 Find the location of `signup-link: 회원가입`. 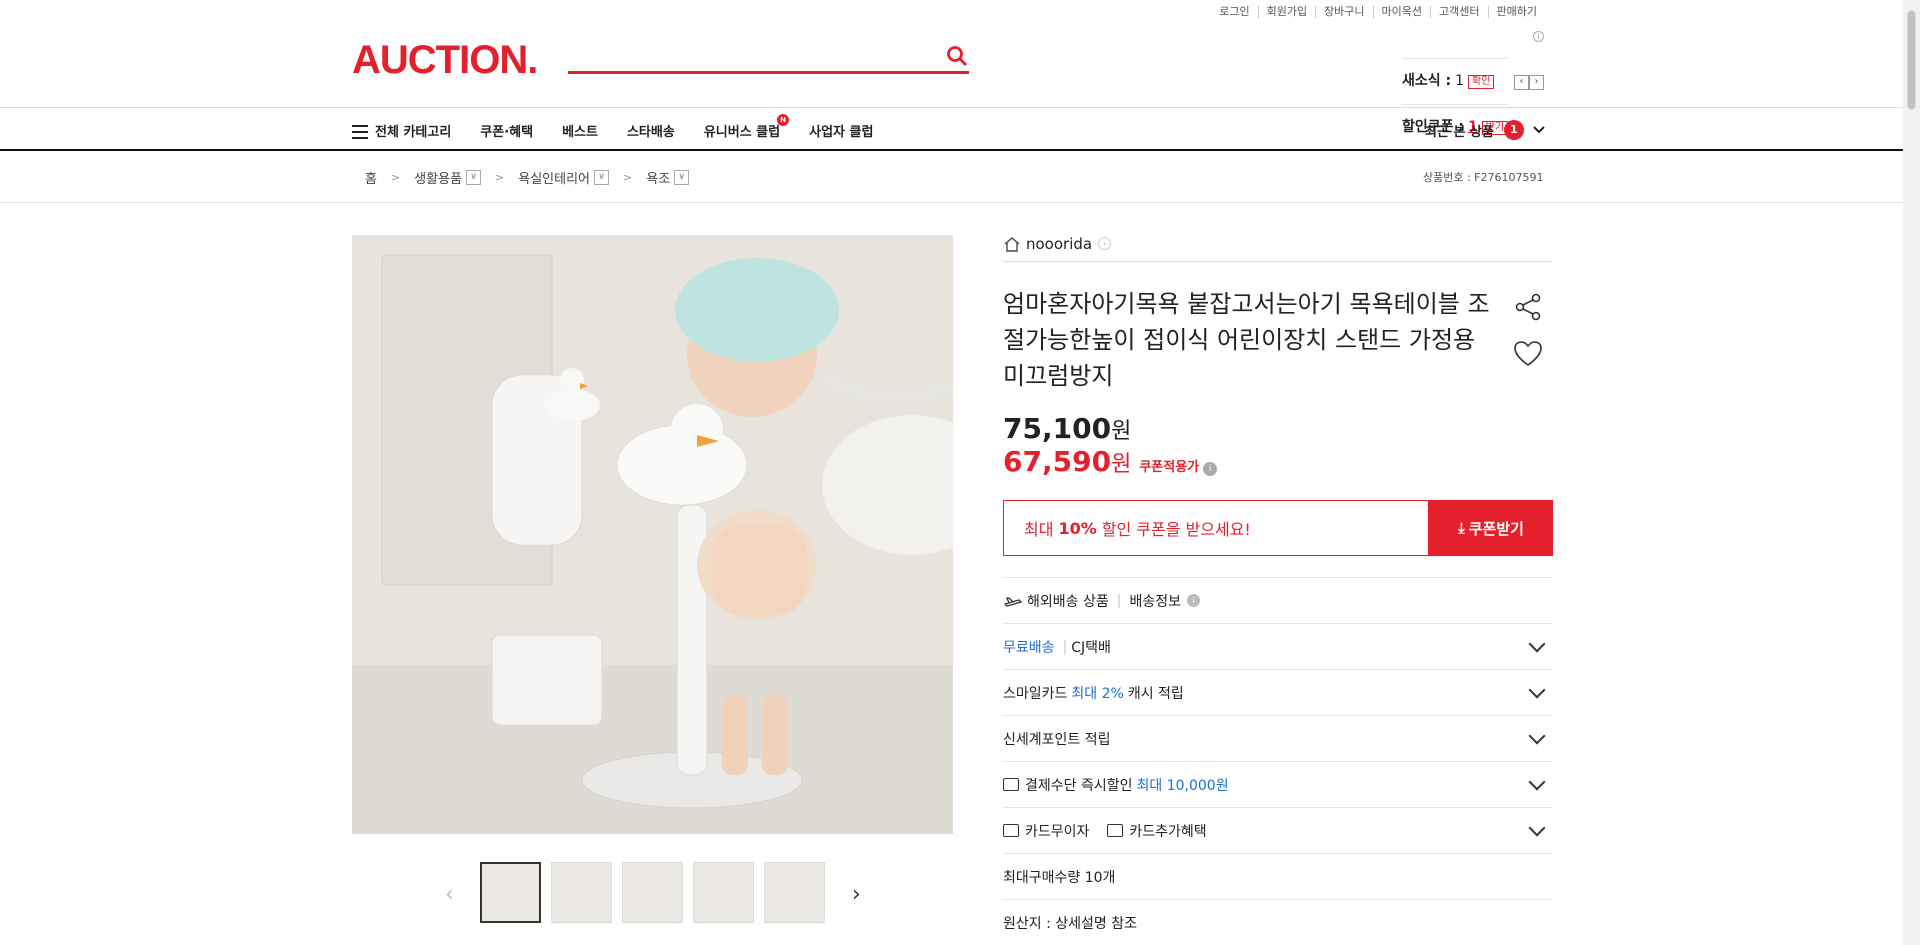

signup-link: 회원가입 is located at coordinates (1286, 12).